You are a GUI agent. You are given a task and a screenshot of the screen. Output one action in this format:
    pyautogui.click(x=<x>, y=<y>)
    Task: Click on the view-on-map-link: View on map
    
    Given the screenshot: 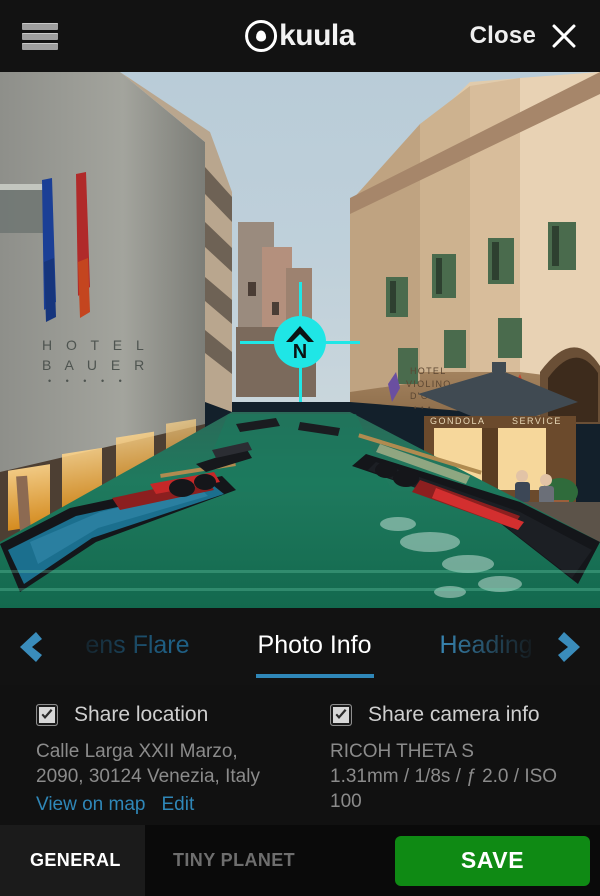 What is the action you would take?
    pyautogui.click(x=91, y=805)
    